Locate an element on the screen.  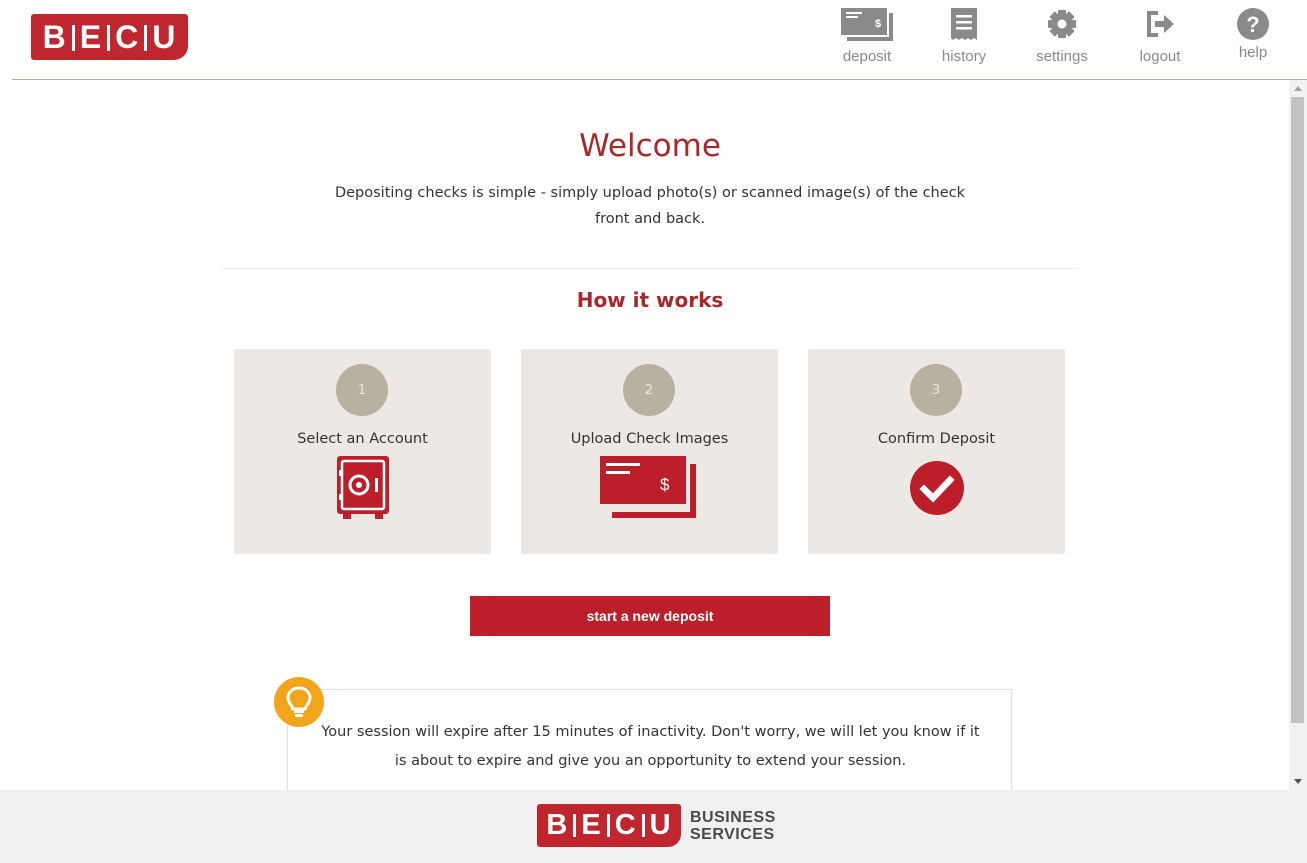
step-title: Upload Check Images is located at coordinates (649, 439).